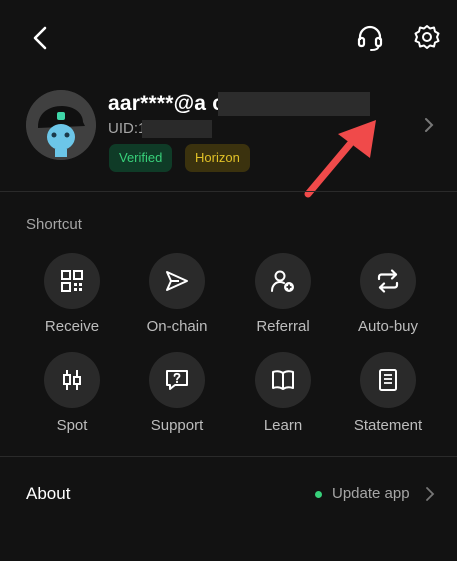 Image resolution: width=457 pixels, height=561 pixels. Describe the element at coordinates (228, 36) in the screenshot. I see `top-bar` at that location.